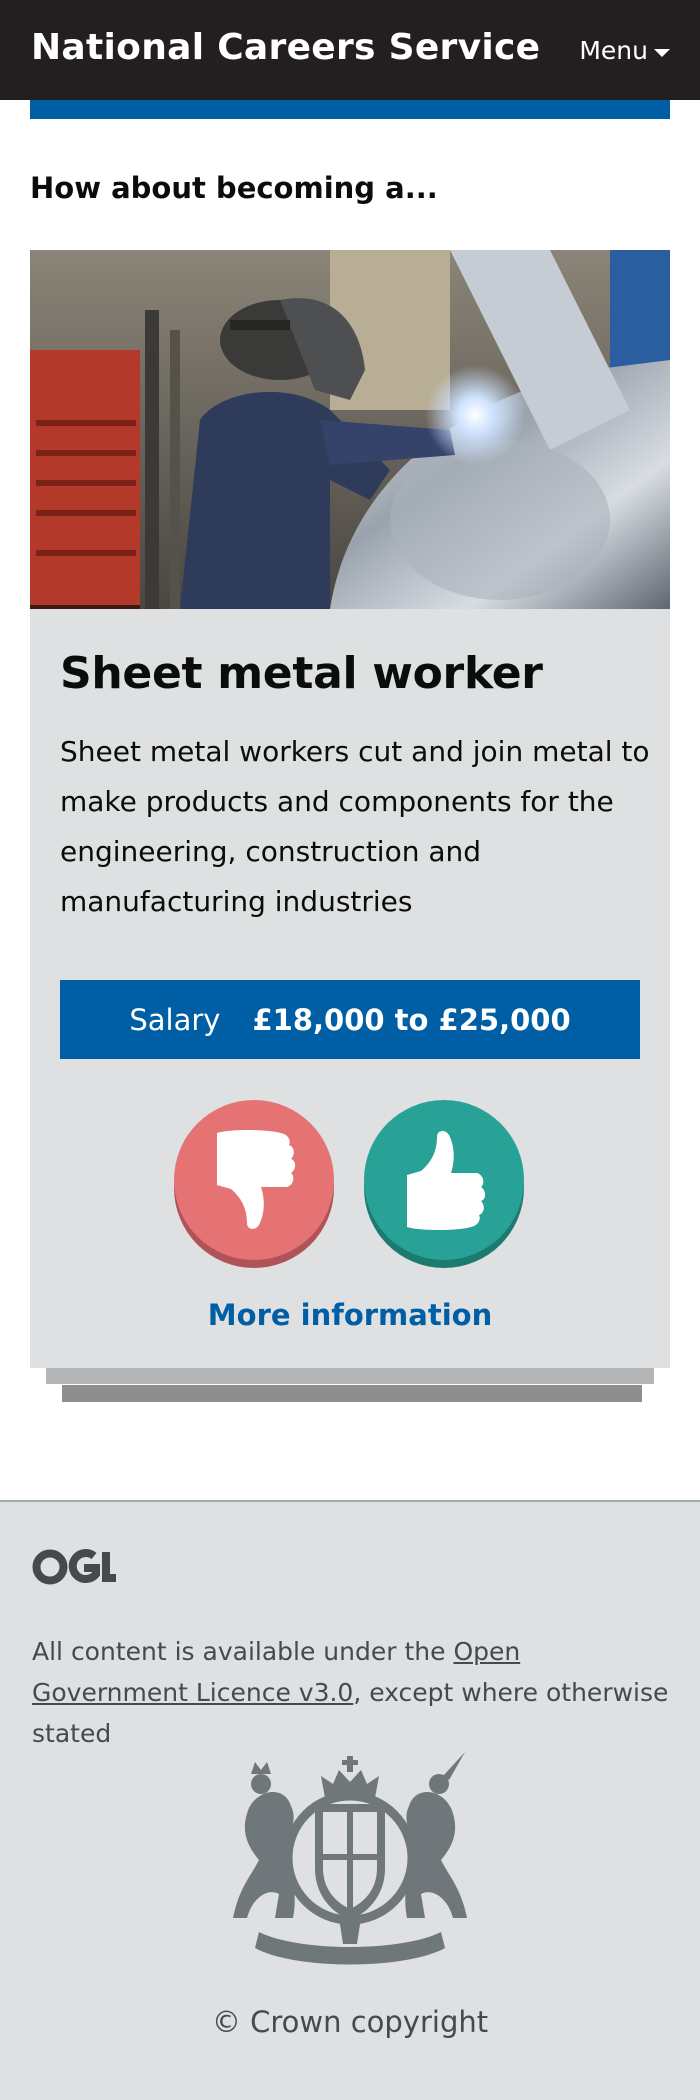 Image resolution: width=700 pixels, height=2100 pixels. I want to click on site-header: National Careers Service Menu, so click(350, 50).